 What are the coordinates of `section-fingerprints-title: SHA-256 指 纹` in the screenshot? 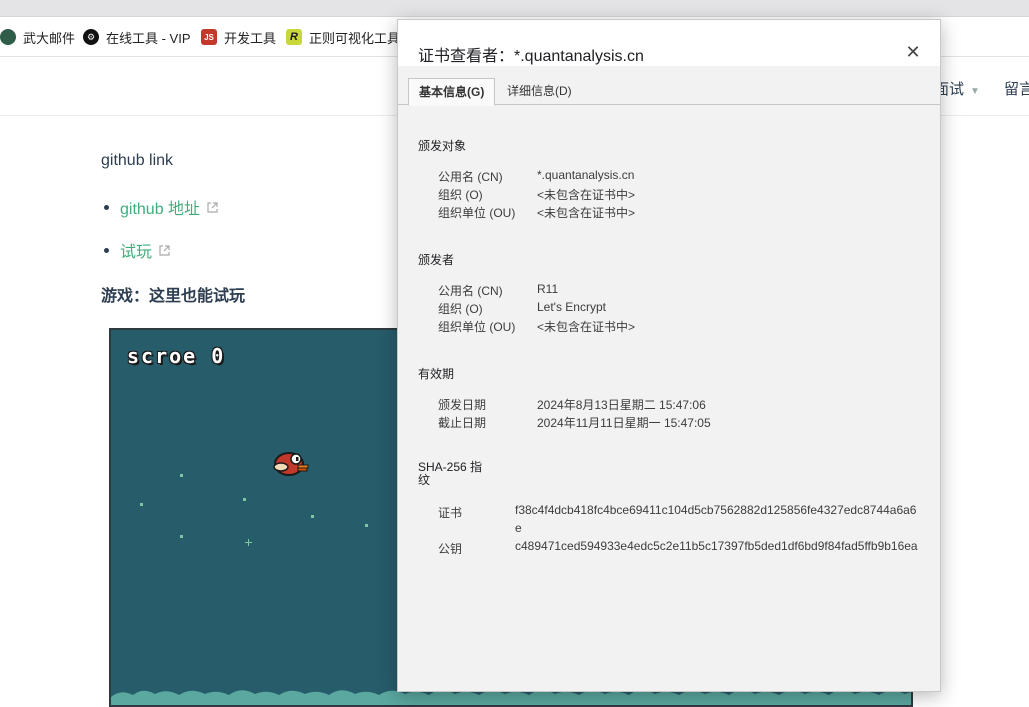 It's located at (450, 474).